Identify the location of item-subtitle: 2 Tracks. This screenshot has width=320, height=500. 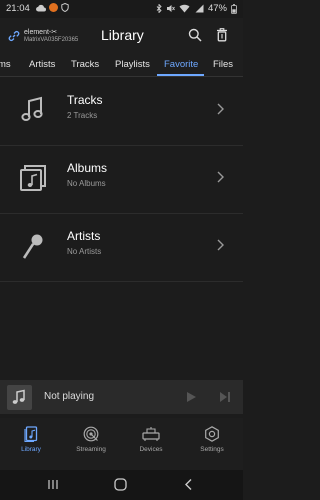
(82, 115).